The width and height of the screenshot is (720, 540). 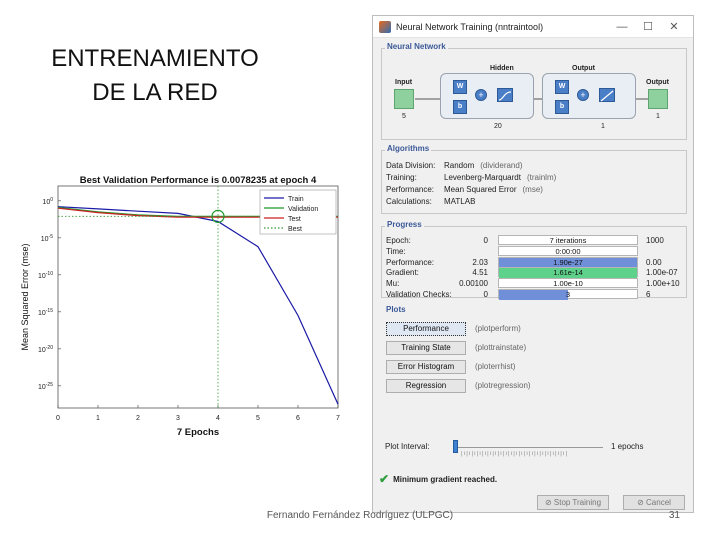 I want to click on progress-bar-text: 1.61e-14, so click(x=568, y=273).